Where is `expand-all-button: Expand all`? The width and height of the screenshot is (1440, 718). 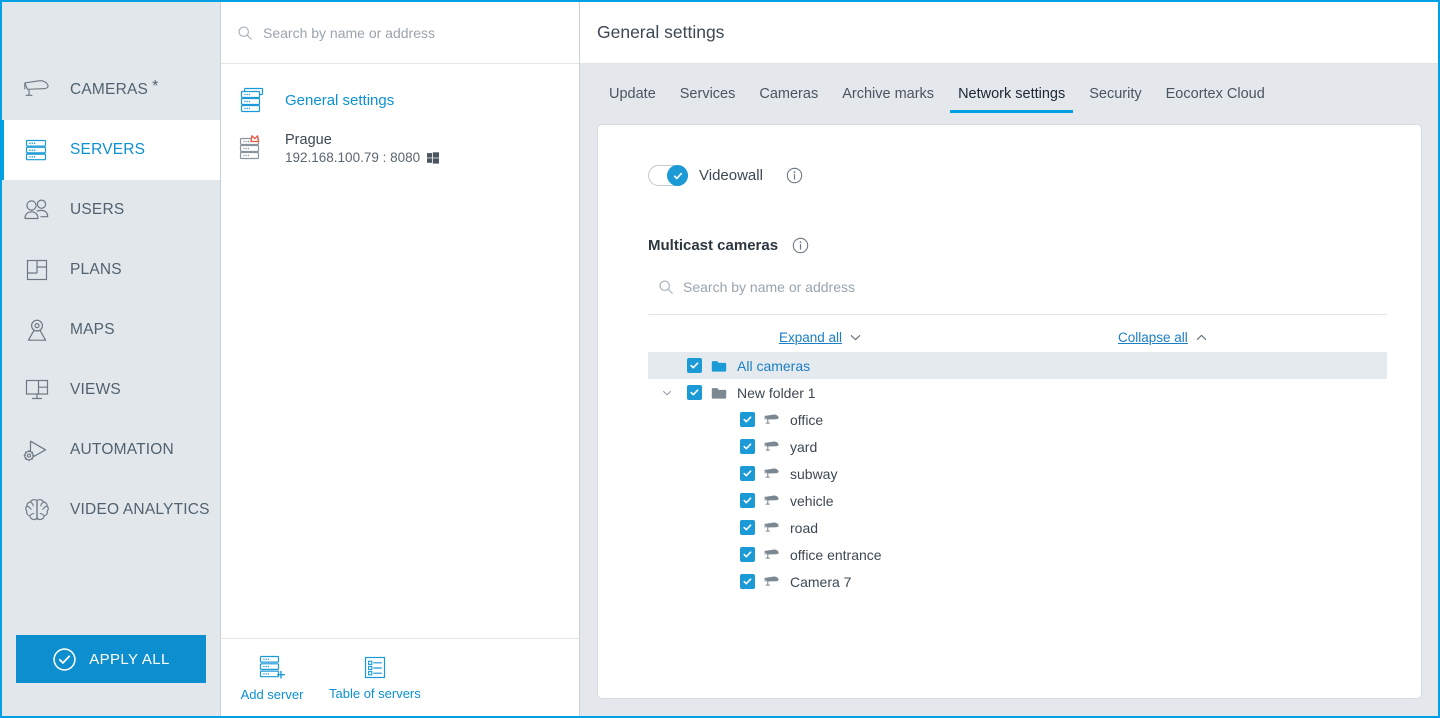
expand-all-button: Expand all is located at coordinates (820, 337).